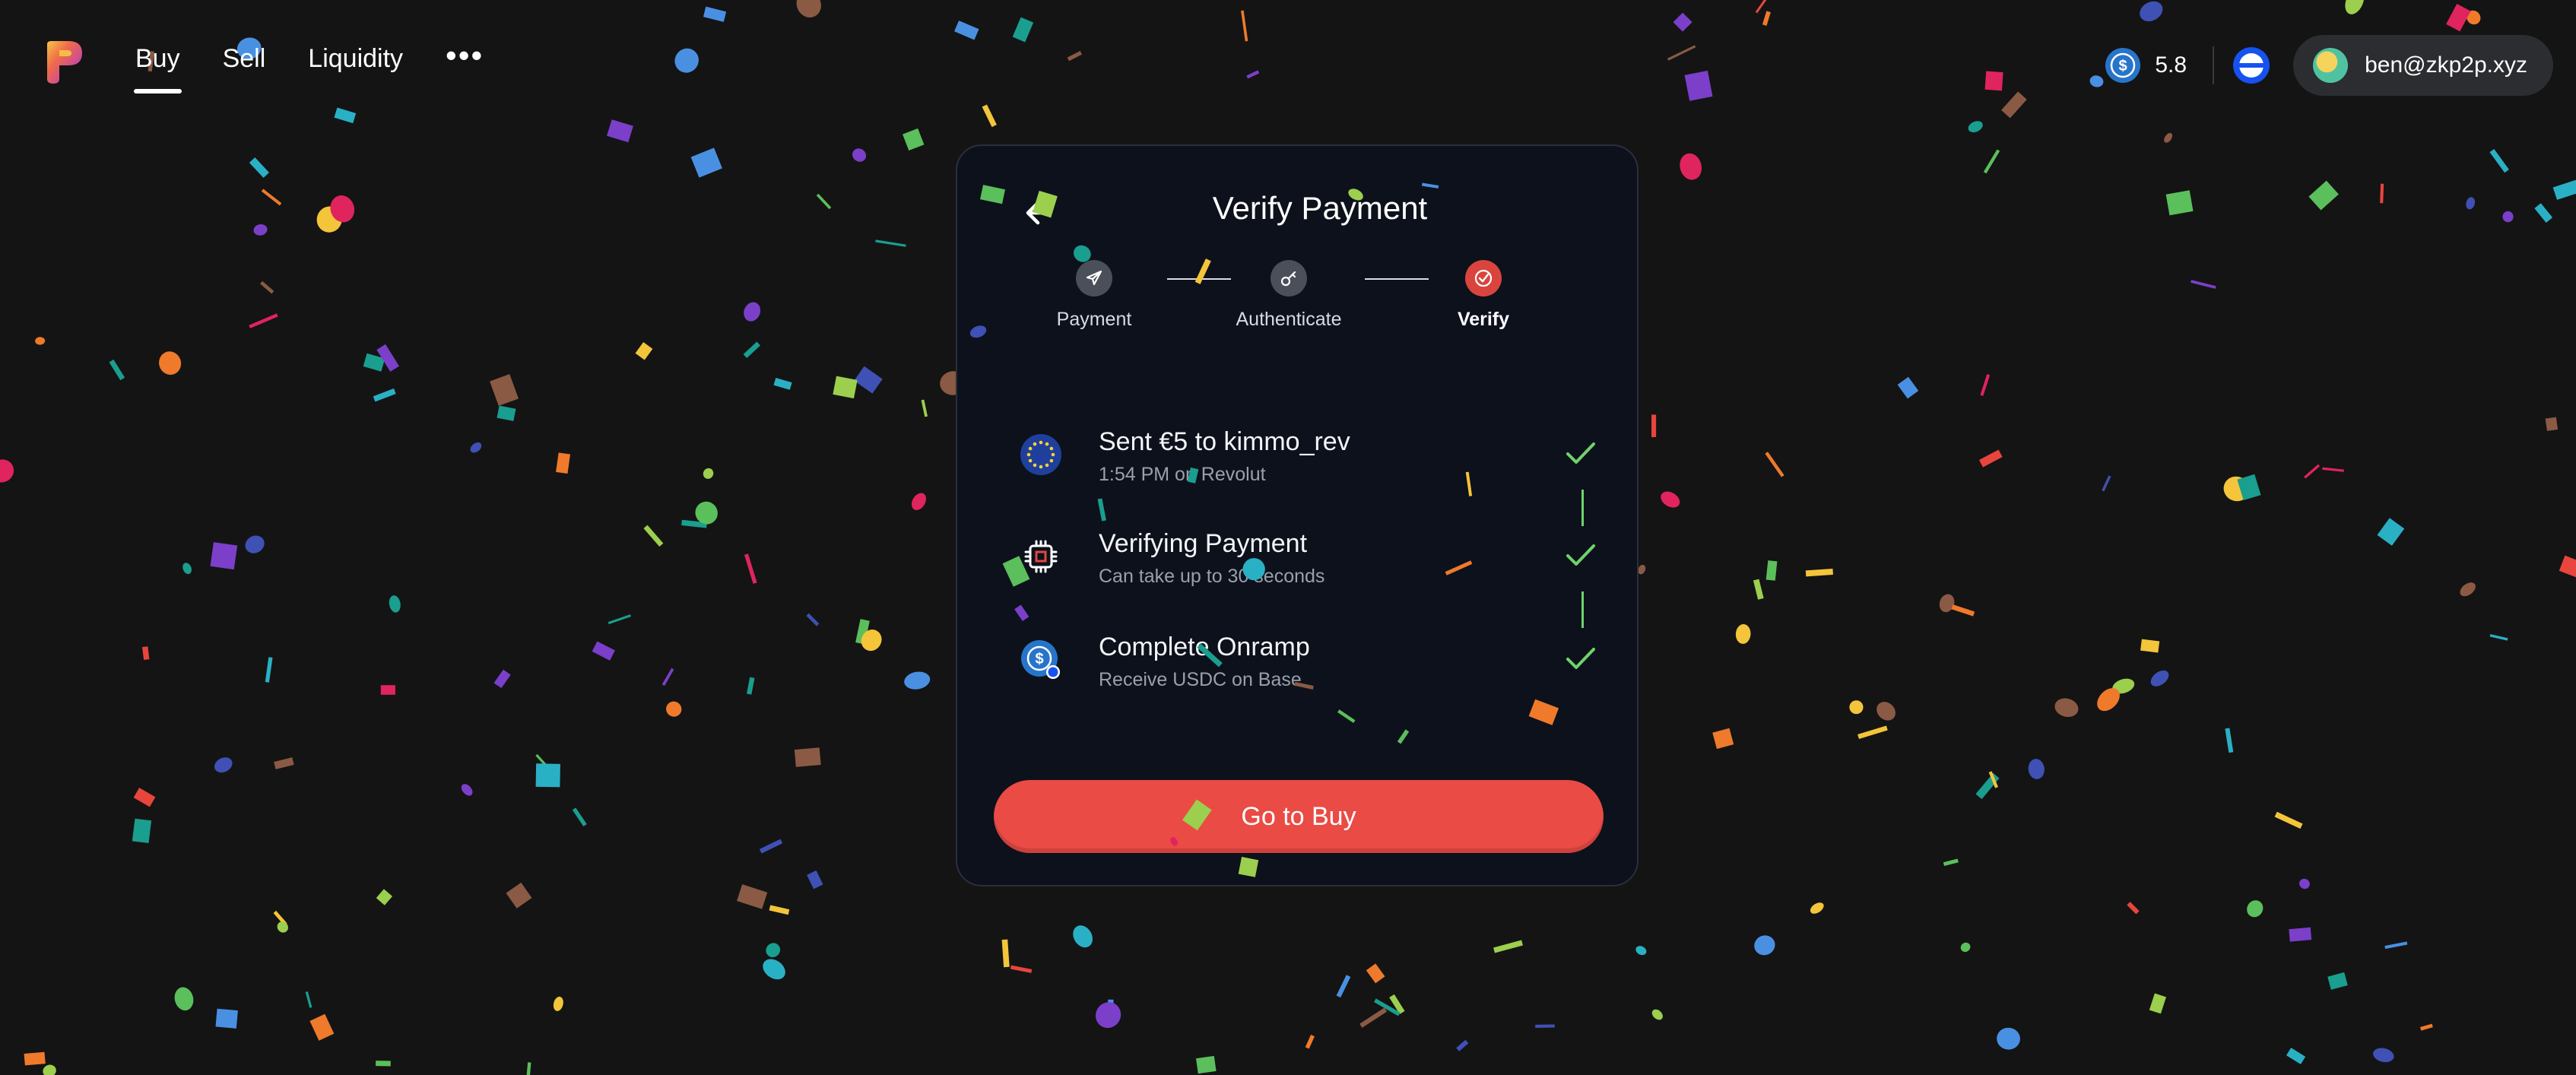  I want to click on check-circle-icon, so click(1483, 278).